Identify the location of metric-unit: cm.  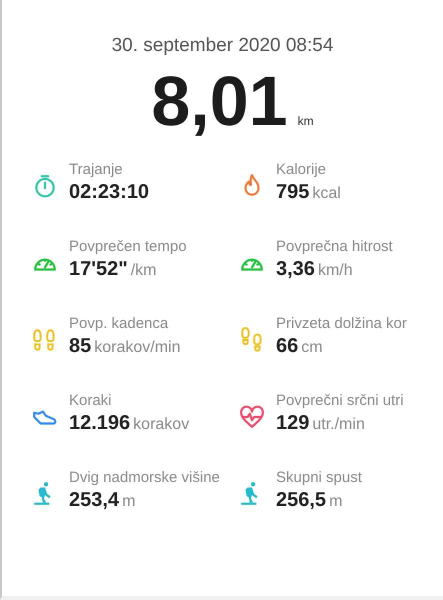
(312, 348).